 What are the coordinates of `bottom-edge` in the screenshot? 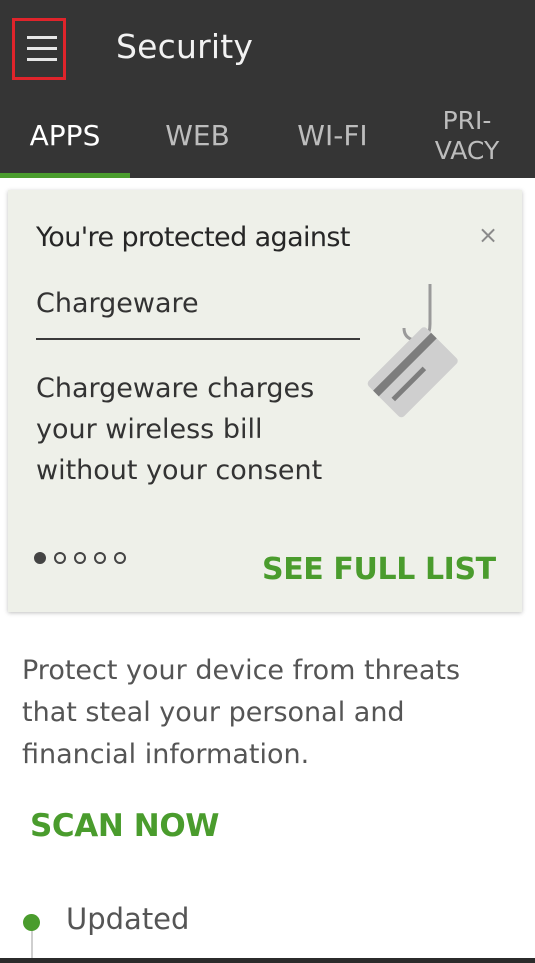 It's located at (267, 960).